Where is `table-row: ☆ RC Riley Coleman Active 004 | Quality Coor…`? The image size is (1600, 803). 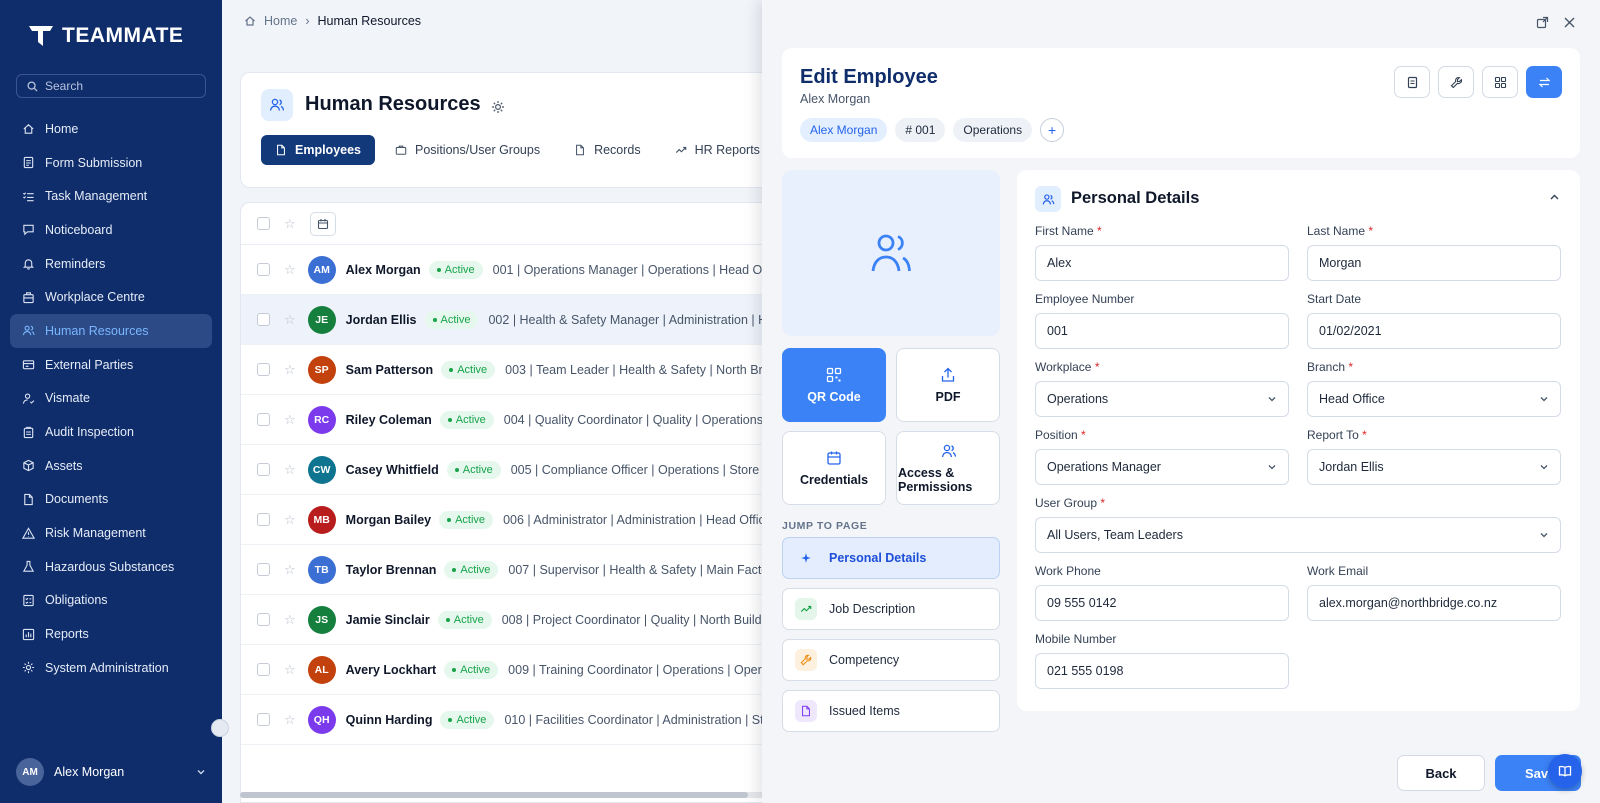 table-row: ☆ RC Riley Coleman Active 004 | Quality Coor… is located at coordinates (510, 420).